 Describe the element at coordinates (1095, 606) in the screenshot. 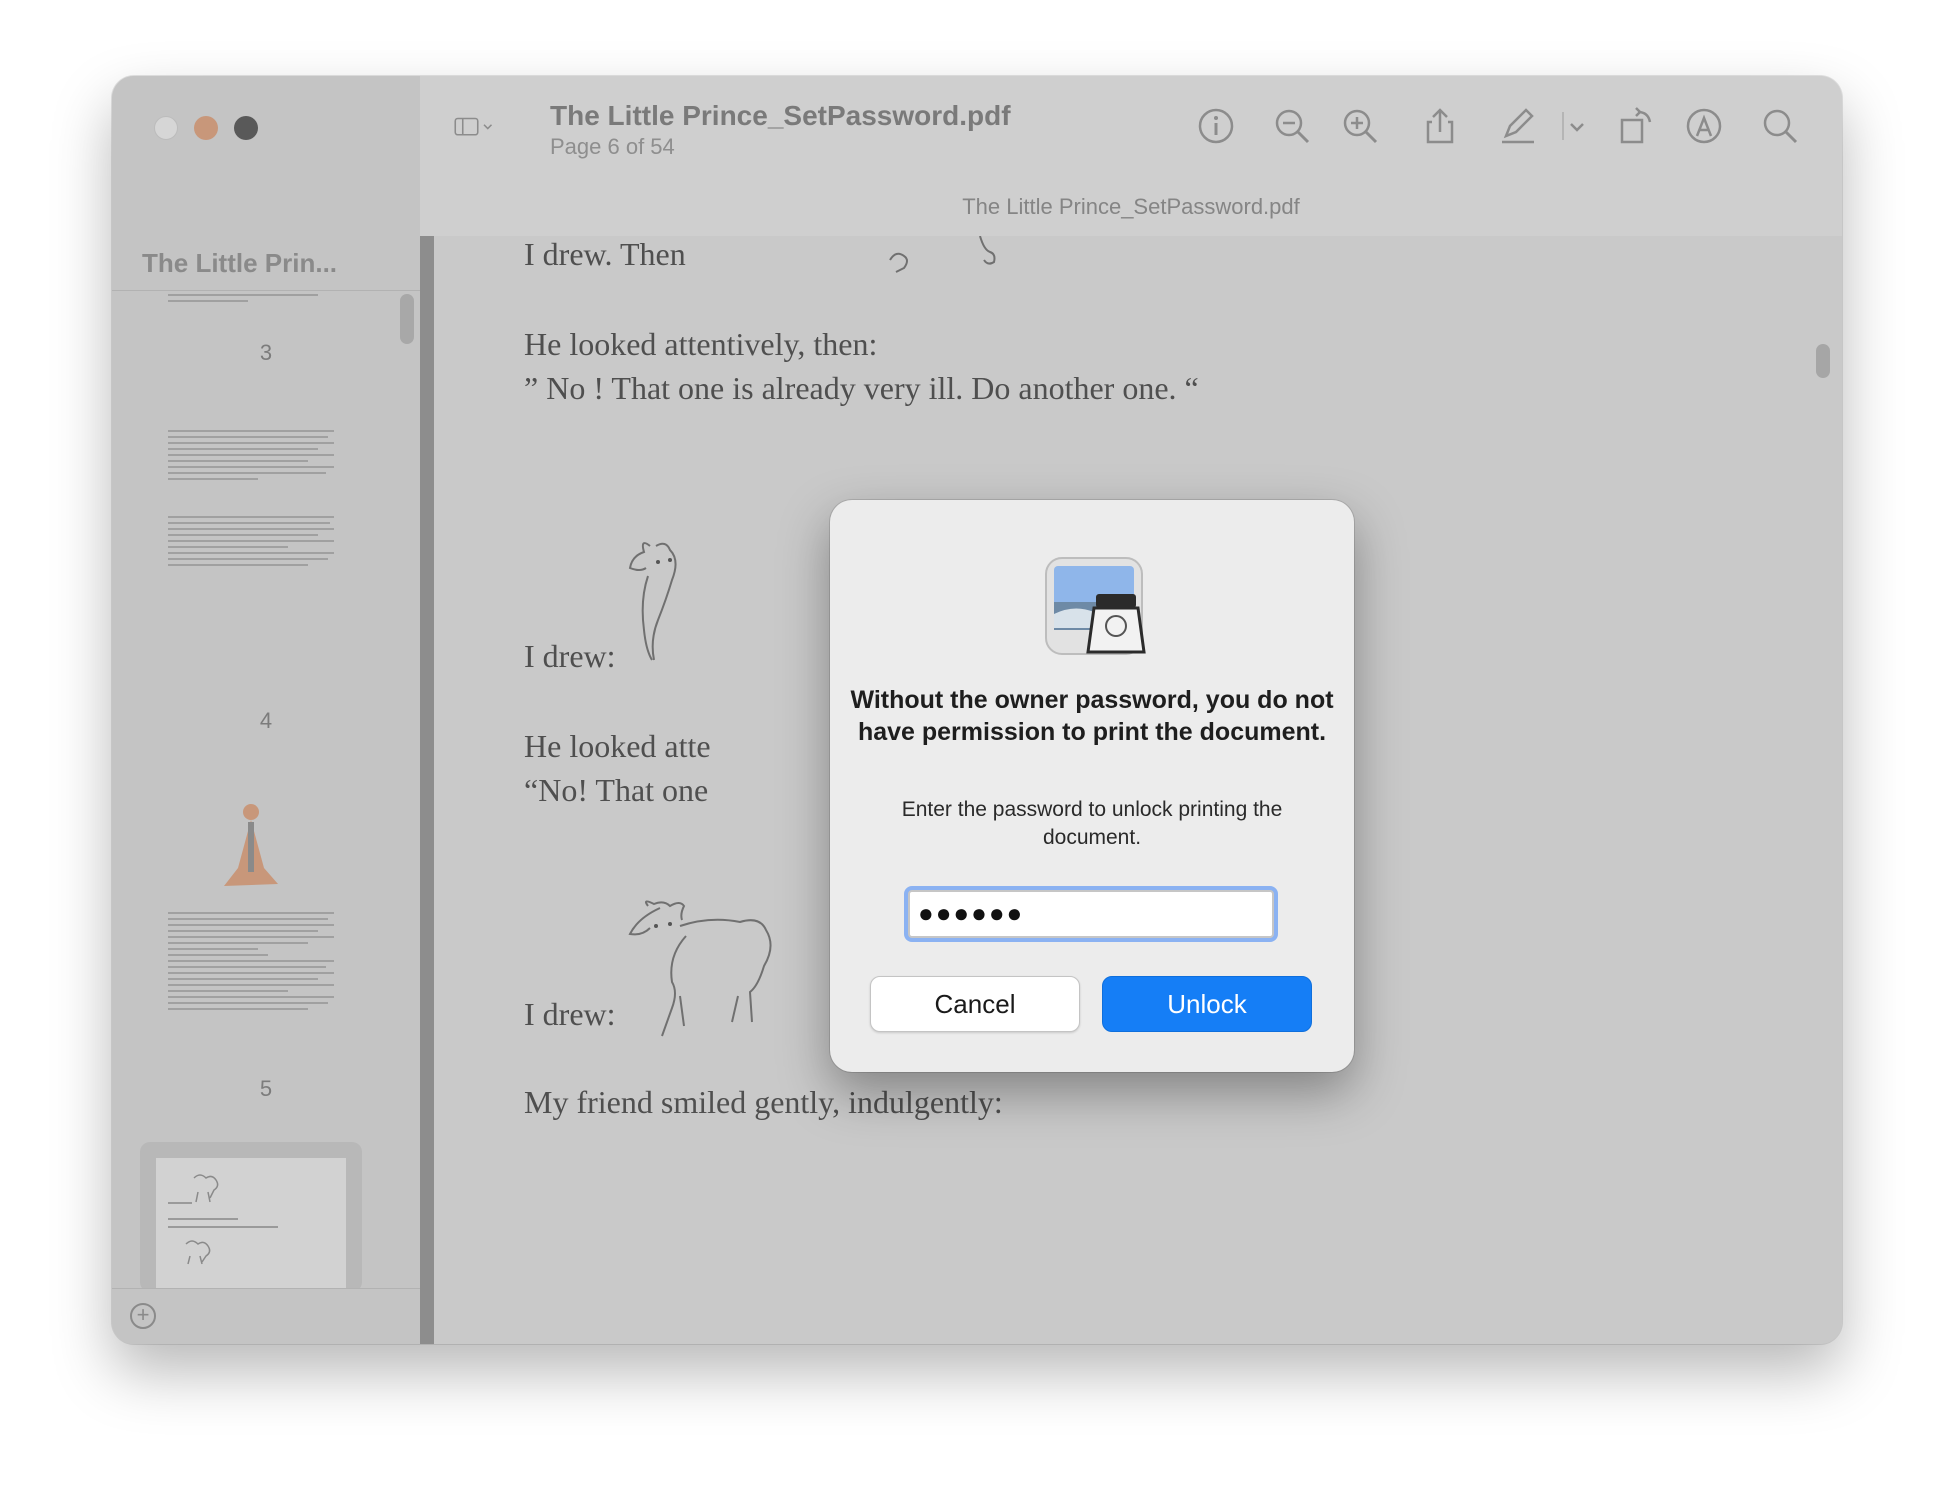

I see `preview-app-icon` at that location.